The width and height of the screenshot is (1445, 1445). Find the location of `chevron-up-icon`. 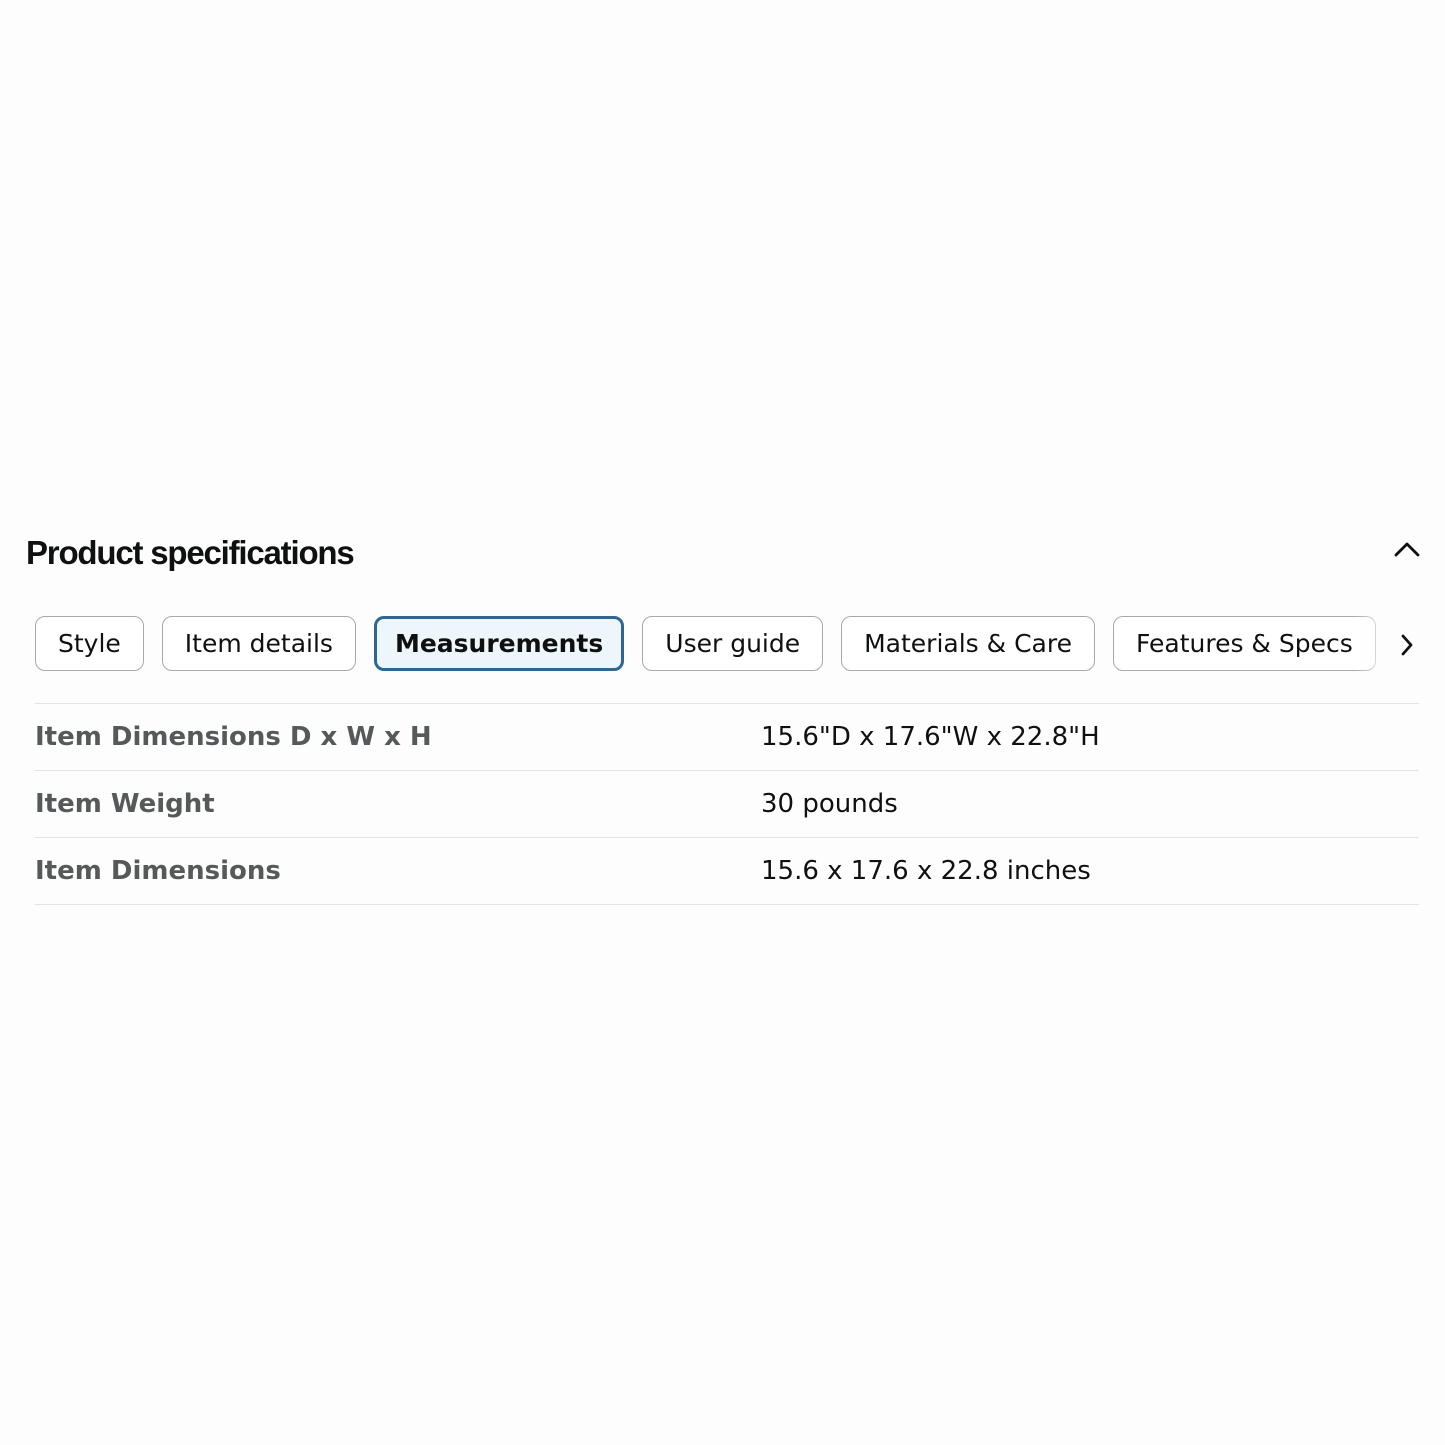

chevron-up-icon is located at coordinates (1407, 549).